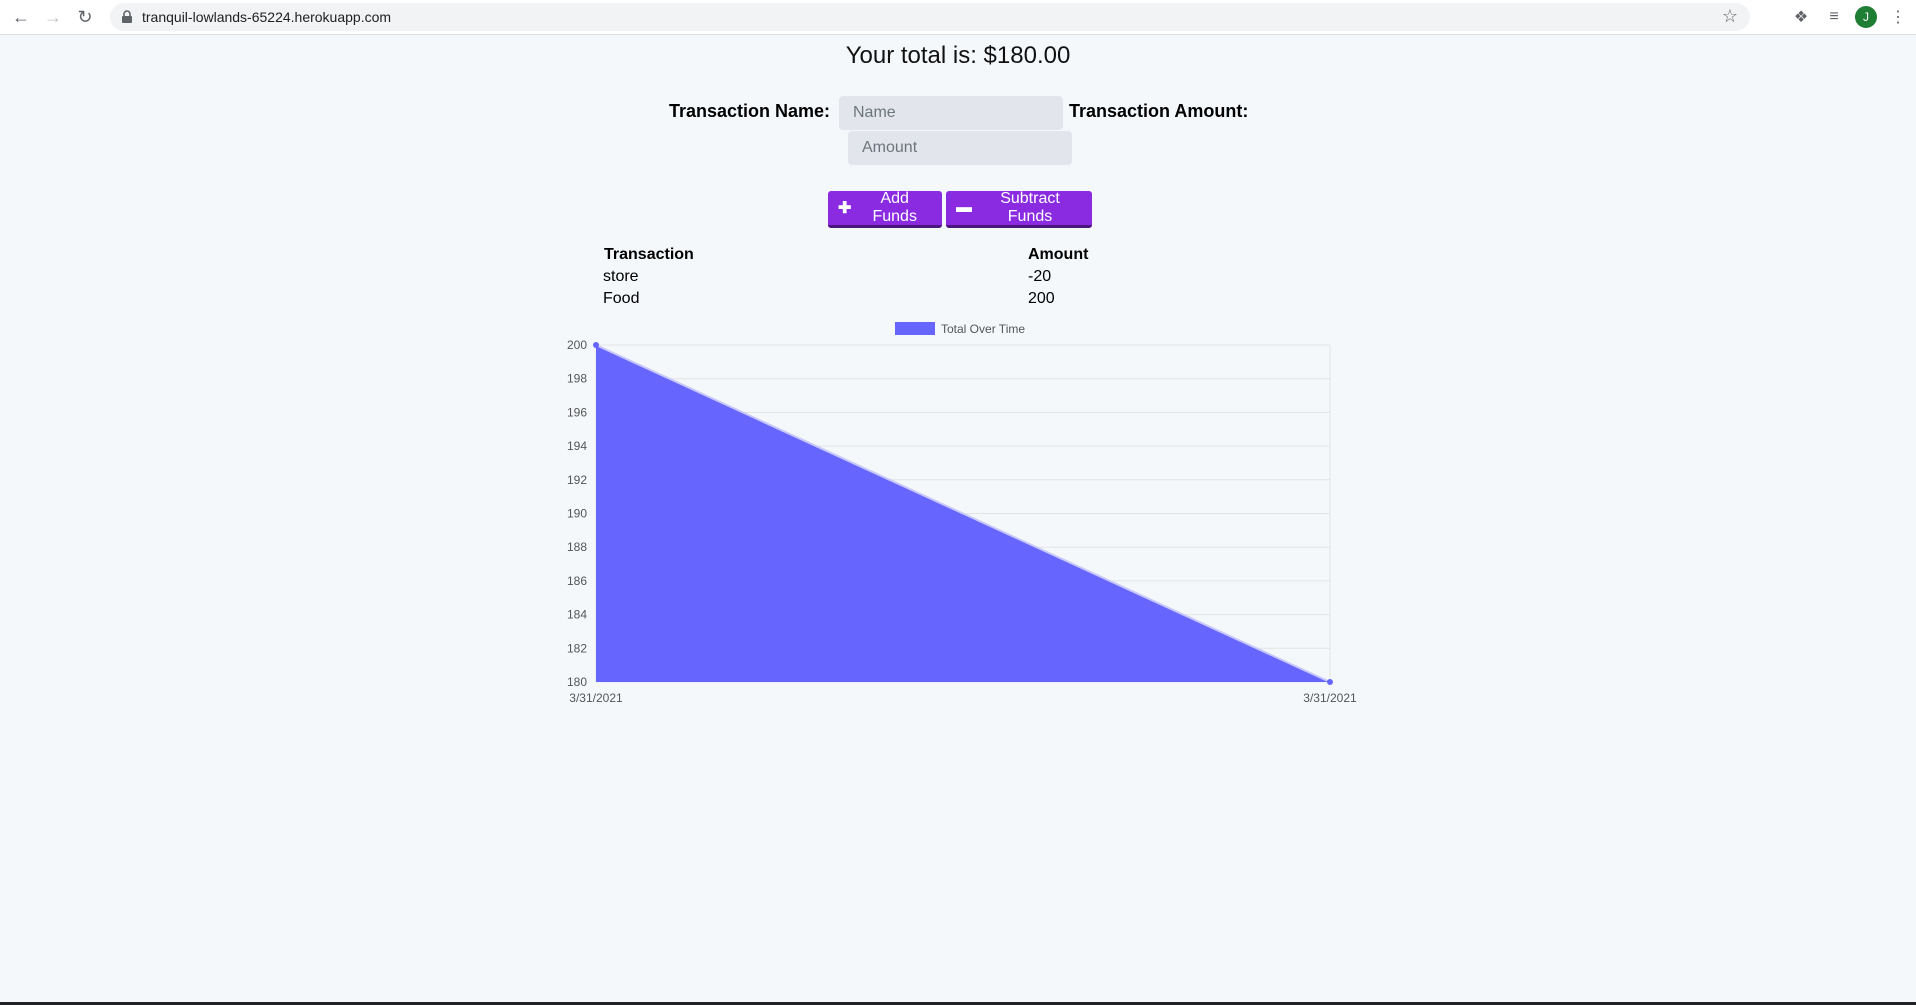 The width and height of the screenshot is (1916, 1005). I want to click on header-transaction: Transaction, so click(649, 254).